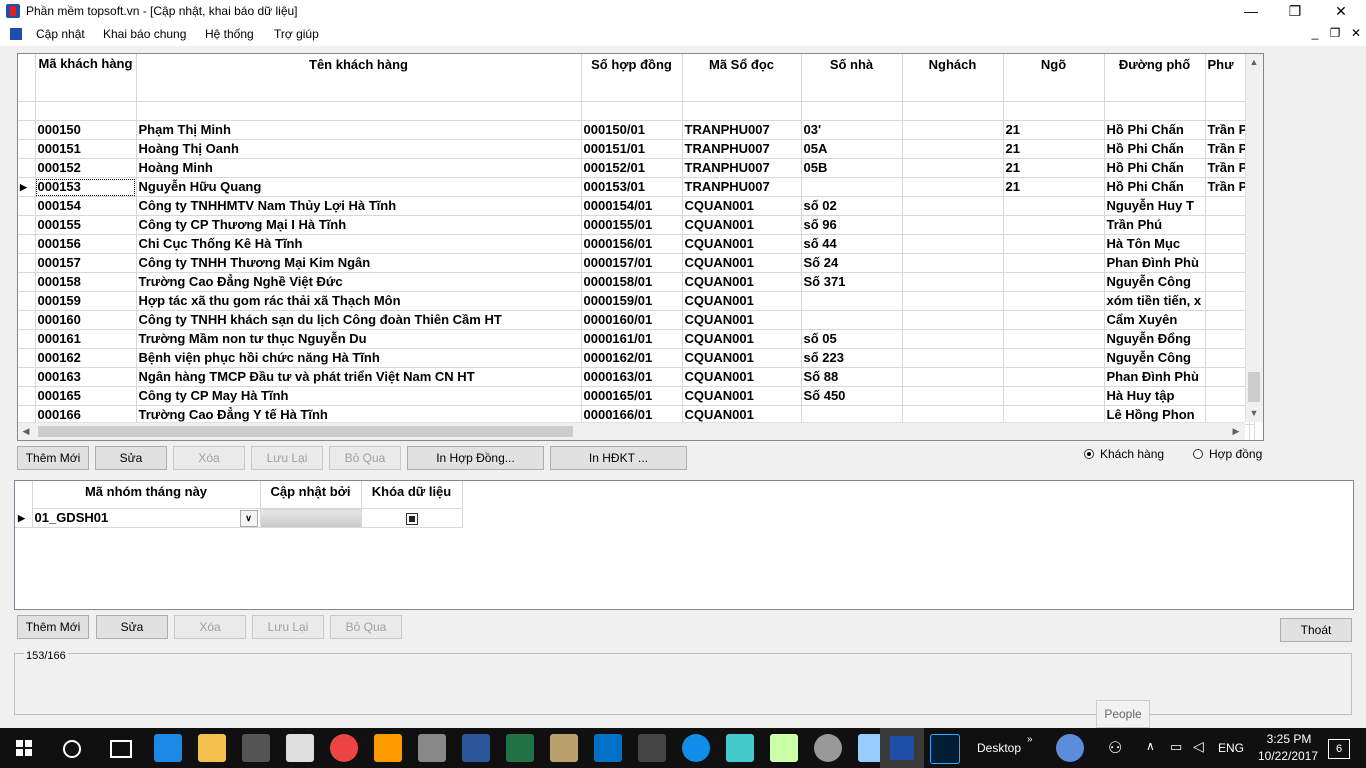 The height and width of the screenshot is (768, 1366). What do you see at coordinates (359, 396) in the screenshot?
I see `cell-ten-khach-hang: Công ty CP May Hà Tĩnh` at bounding box center [359, 396].